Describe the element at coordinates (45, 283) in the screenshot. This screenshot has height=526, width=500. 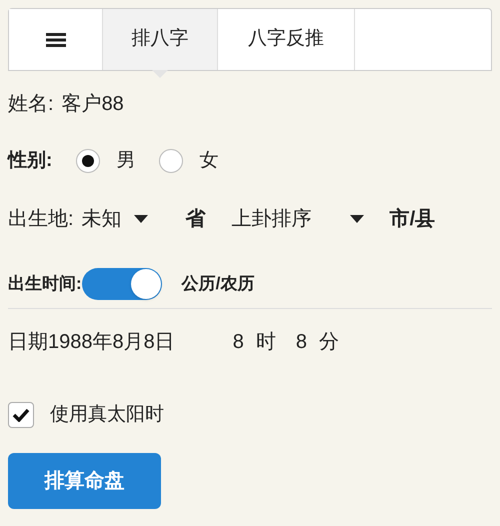
I see `birth-time-label: 出生时间:` at that location.